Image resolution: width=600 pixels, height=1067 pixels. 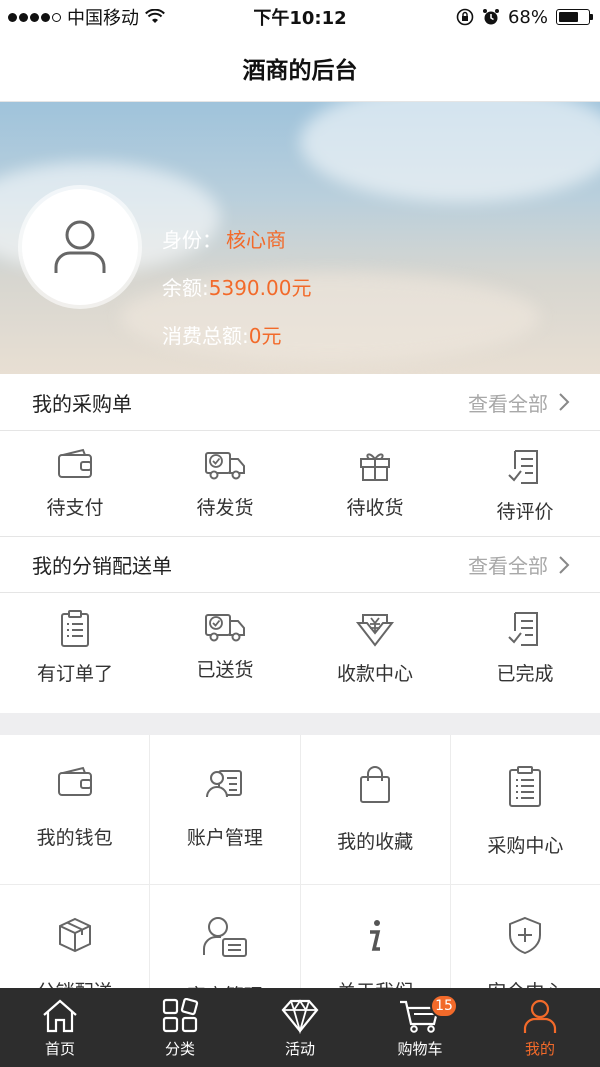 What do you see at coordinates (180, 1015) in the screenshot?
I see `category-grid-icon` at bounding box center [180, 1015].